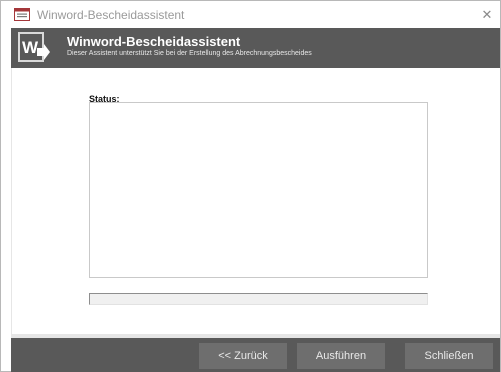  Describe the element at coordinates (154, 41) in the screenshot. I see `header-title: Winword-Bescheidassistent` at that location.